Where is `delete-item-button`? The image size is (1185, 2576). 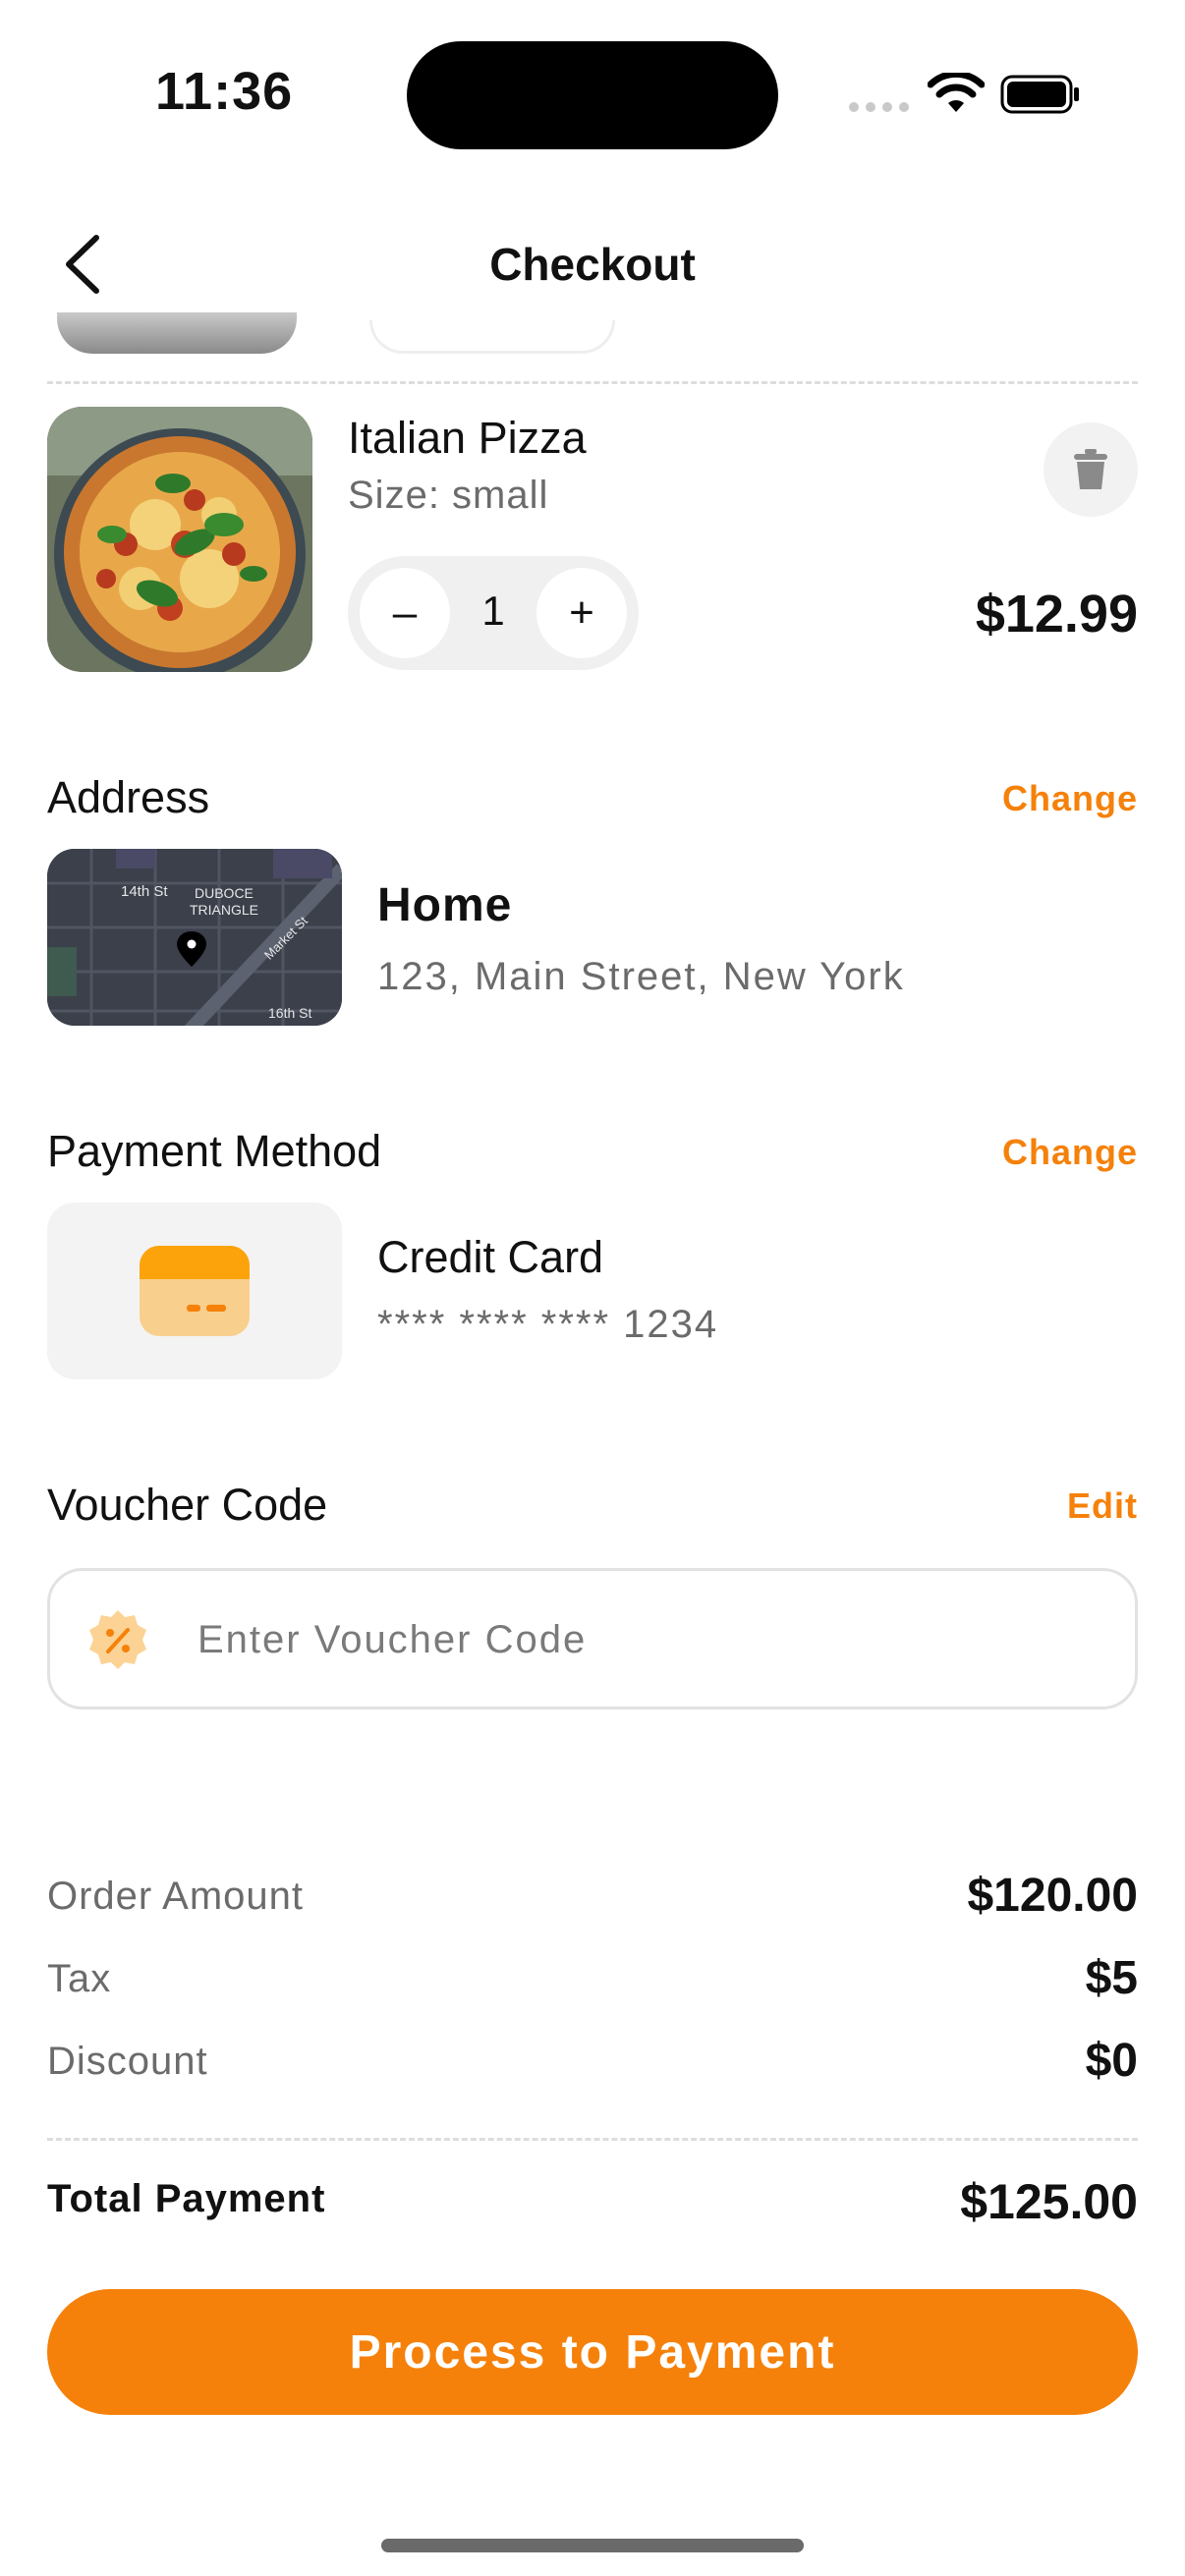
delete-item-button is located at coordinates (1091, 469).